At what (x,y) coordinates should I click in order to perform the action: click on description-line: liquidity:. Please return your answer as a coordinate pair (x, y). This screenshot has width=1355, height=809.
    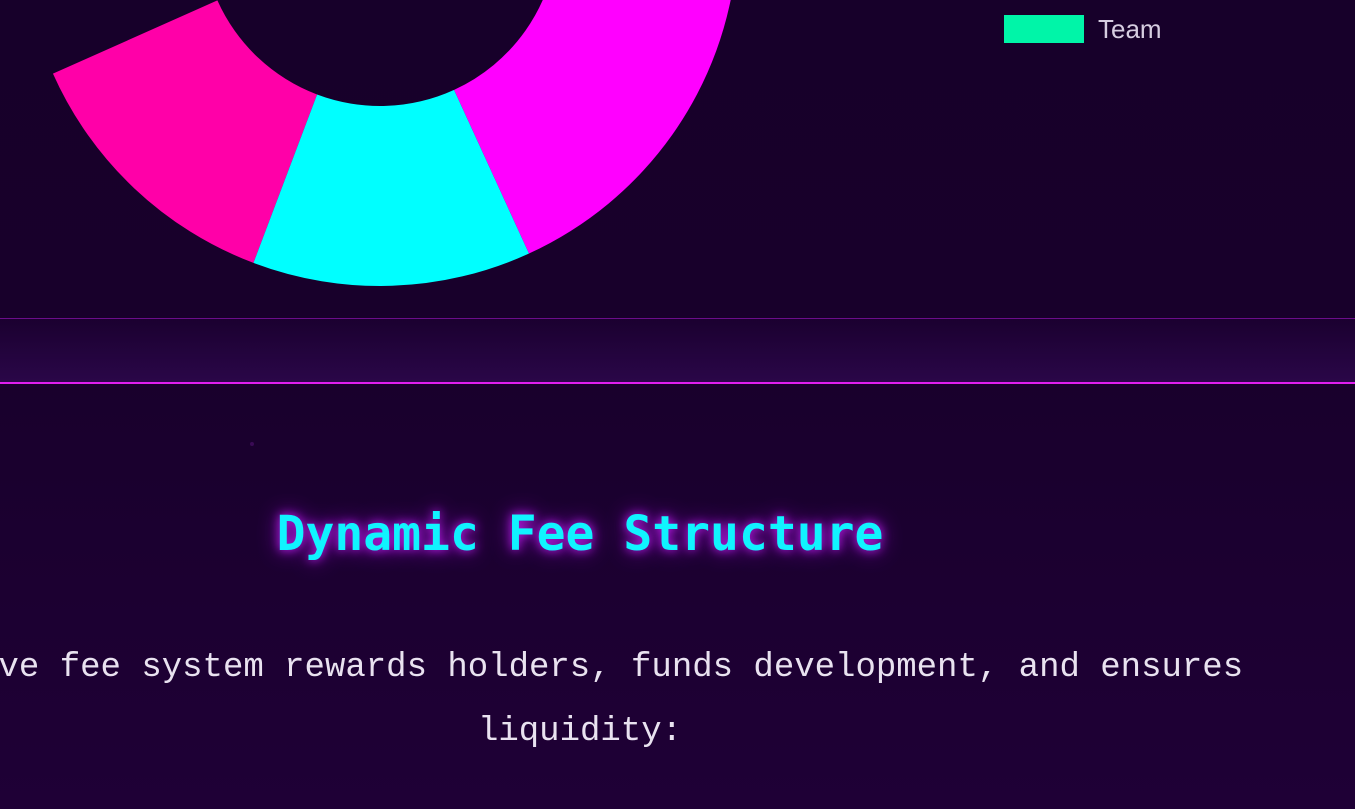
    Looking at the image, I should click on (580, 732).